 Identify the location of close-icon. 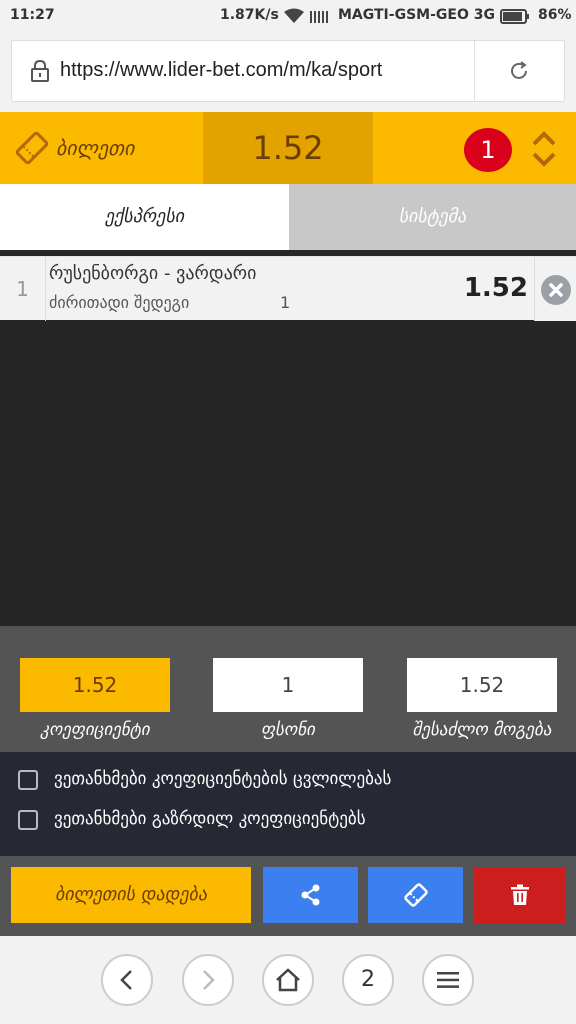
(556, 290).